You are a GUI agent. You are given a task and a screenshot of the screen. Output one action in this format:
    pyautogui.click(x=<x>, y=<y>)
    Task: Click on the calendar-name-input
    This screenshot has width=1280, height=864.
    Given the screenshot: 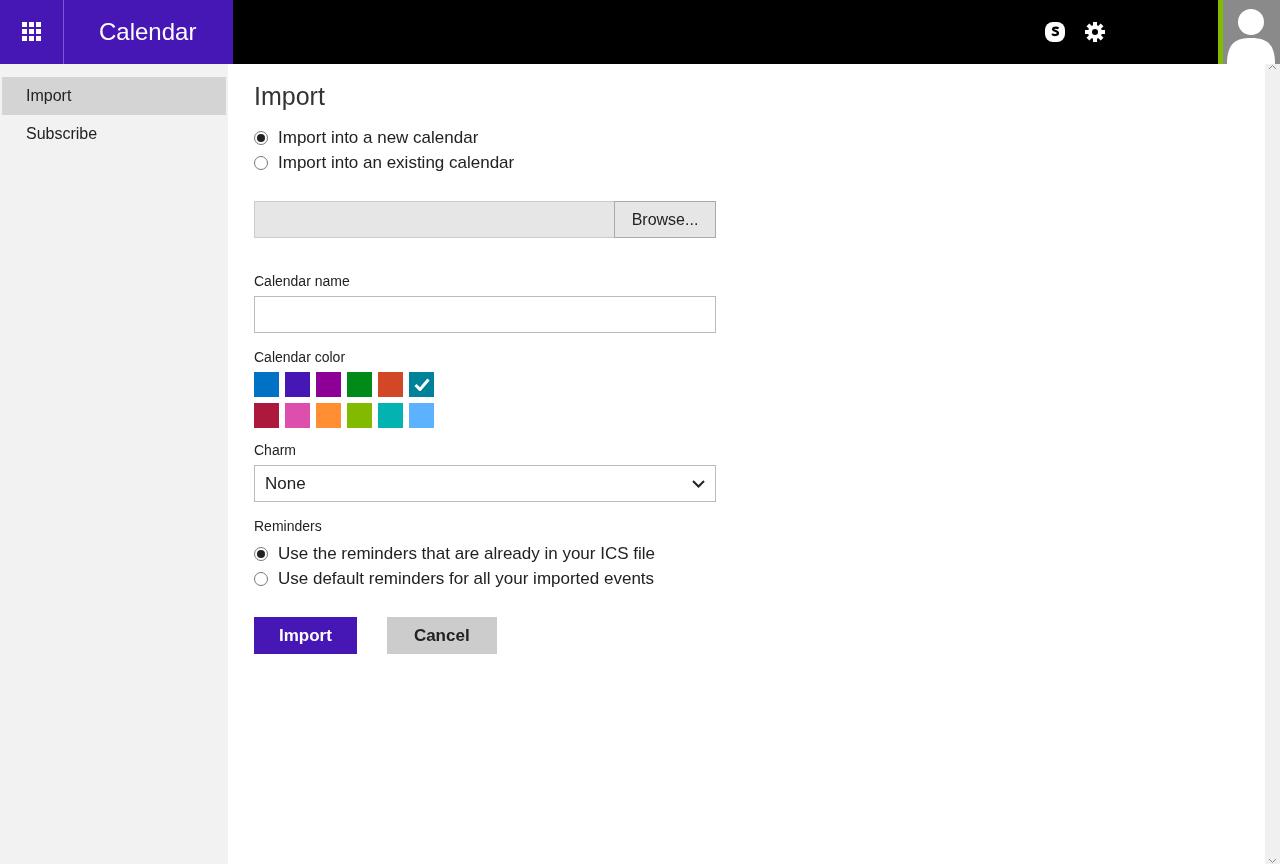 What is the action you would take?
    pyautogui.click(x=485, y=314)
    